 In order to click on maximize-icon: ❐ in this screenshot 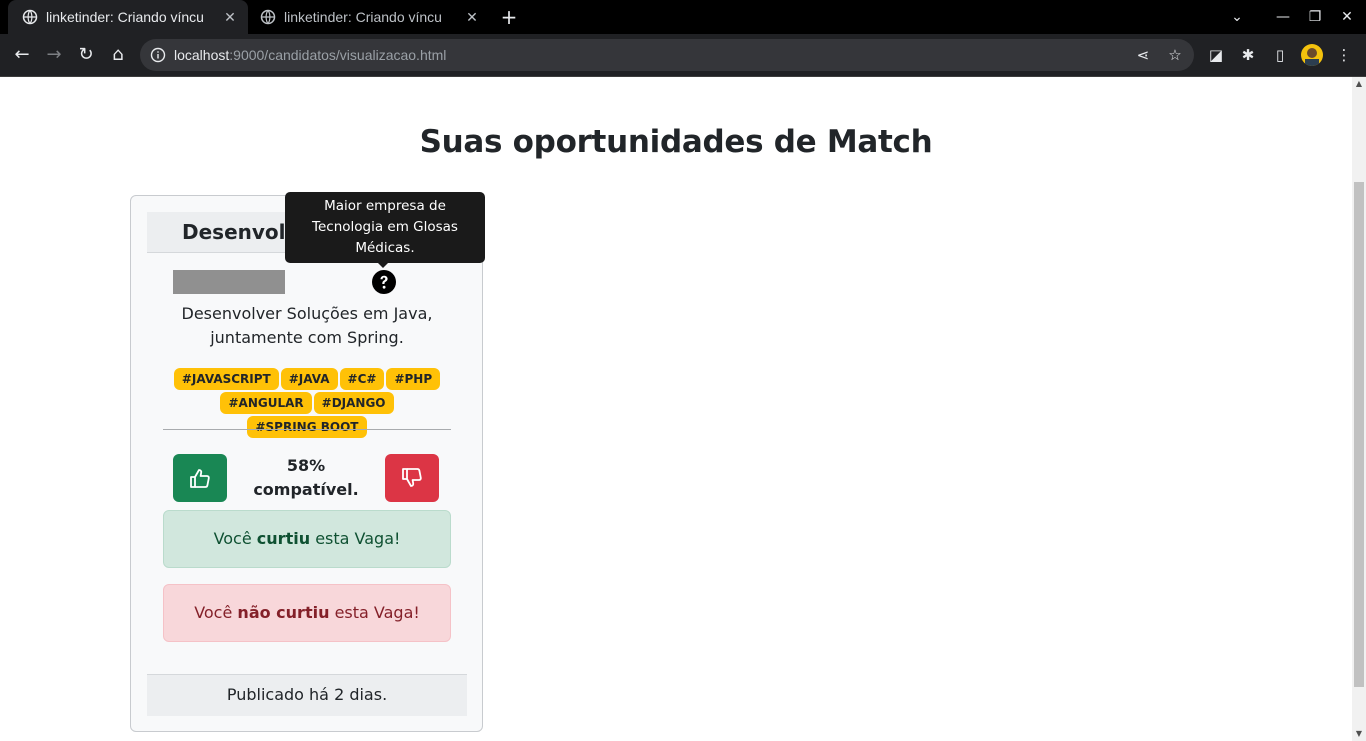, I will do `click(1315, 17)`.